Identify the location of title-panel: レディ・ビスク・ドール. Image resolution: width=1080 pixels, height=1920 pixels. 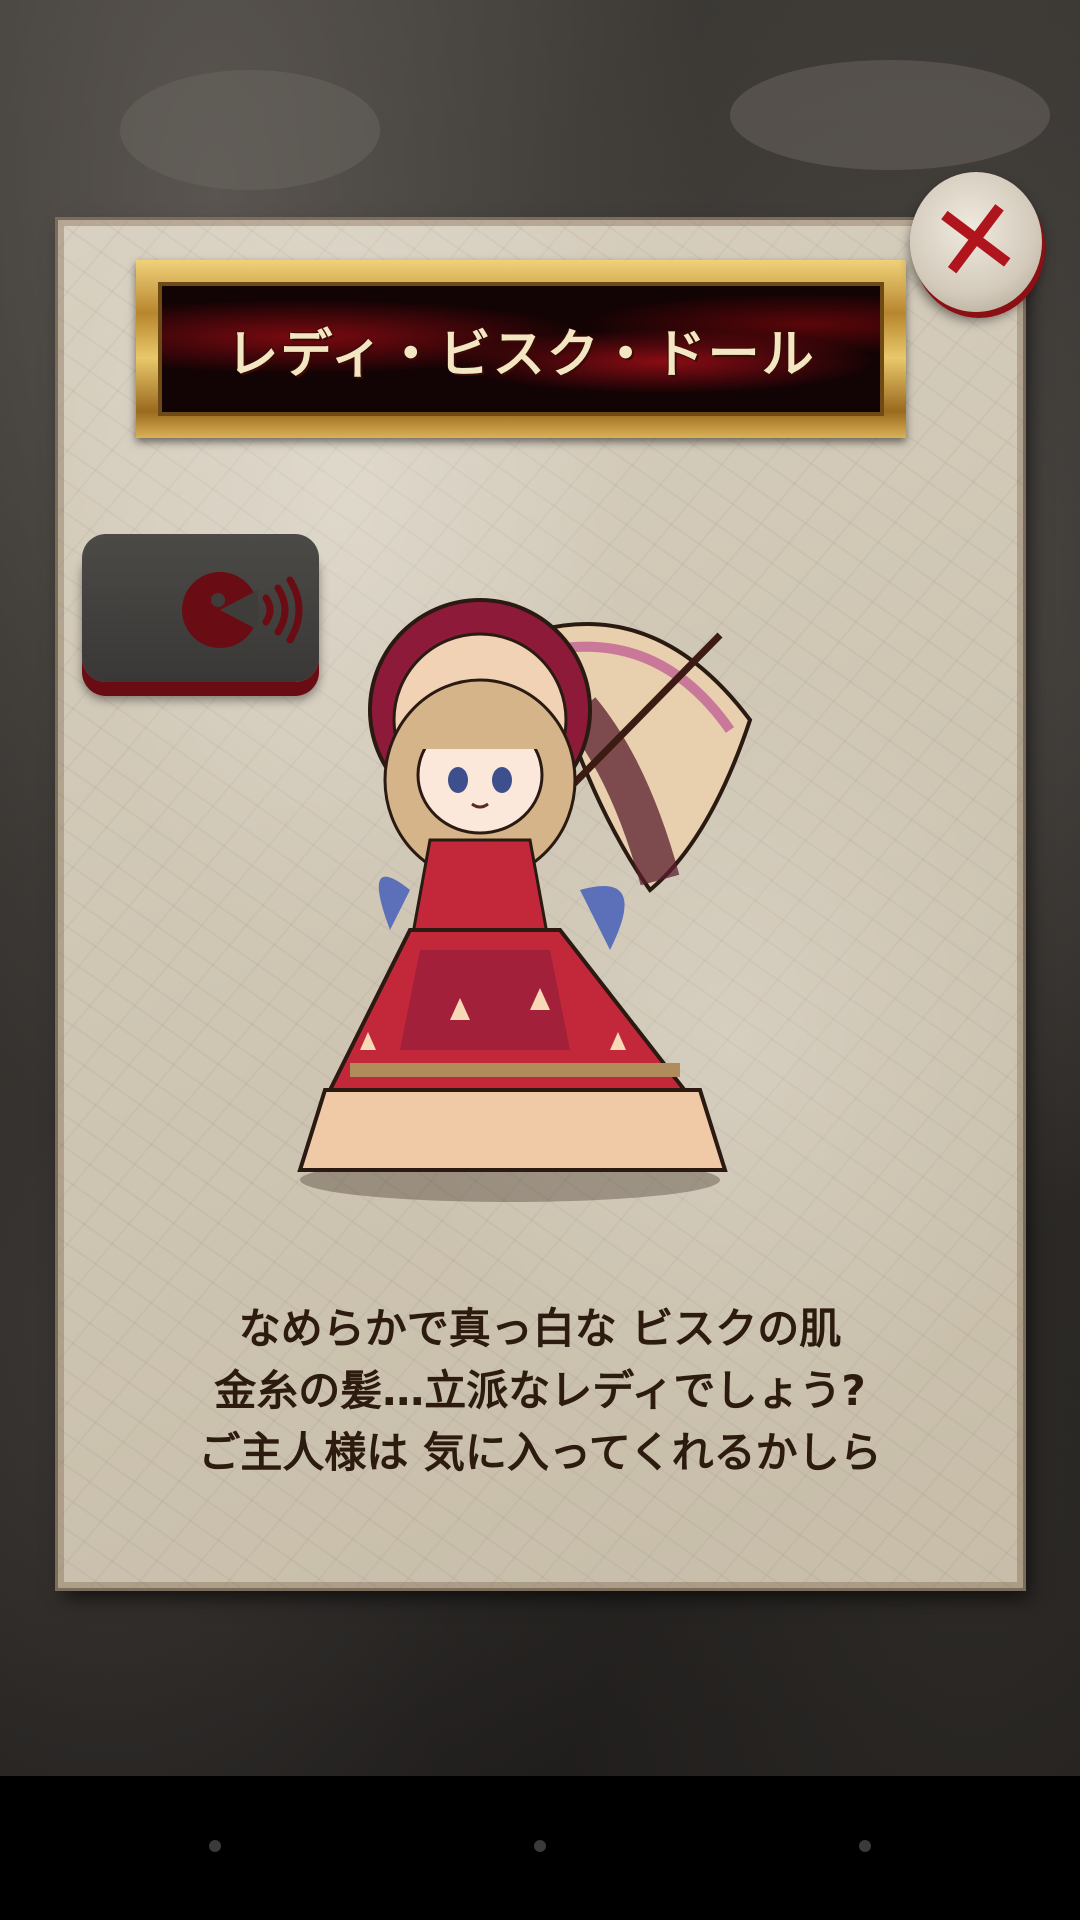
(521, 349).